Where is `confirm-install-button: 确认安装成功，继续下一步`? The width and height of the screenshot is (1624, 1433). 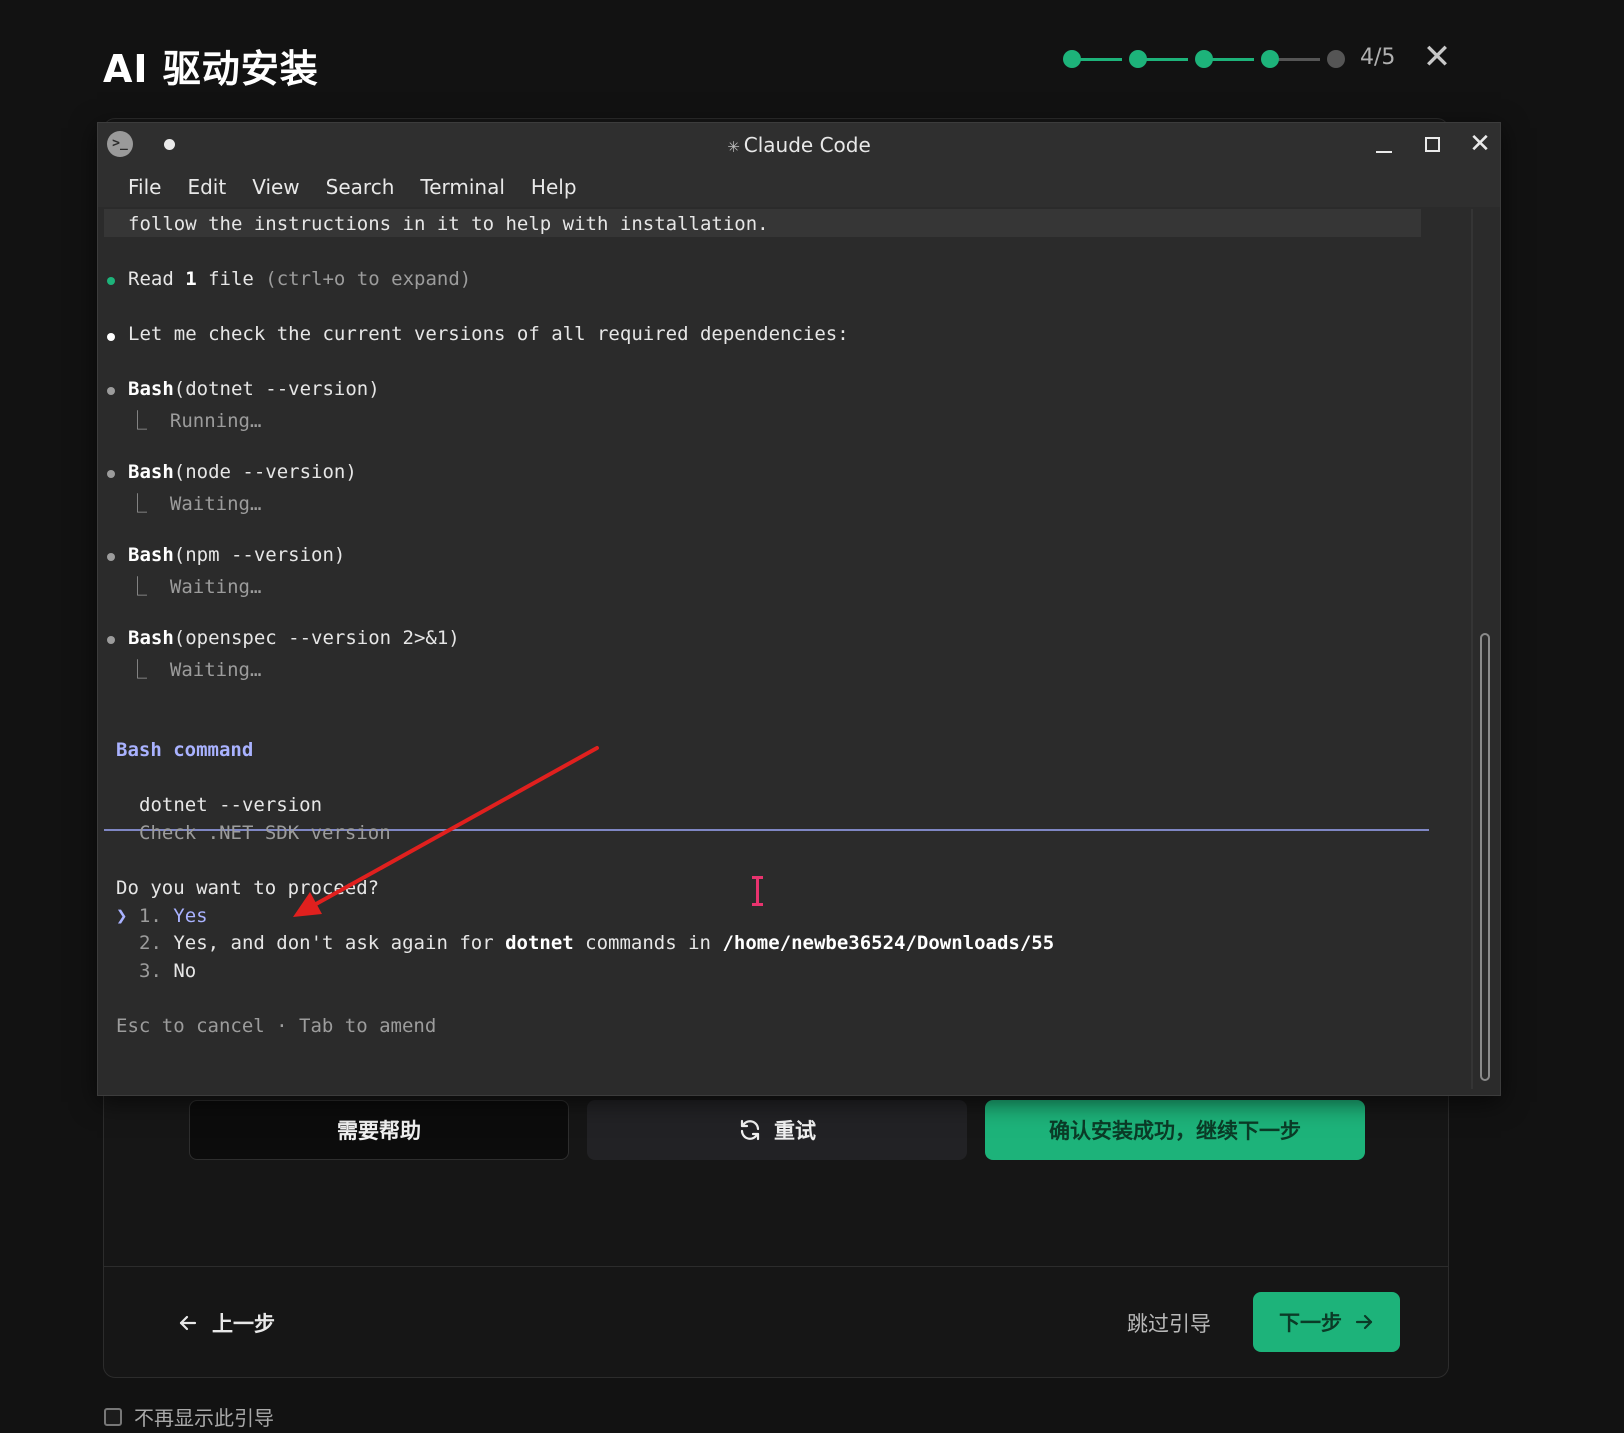
confirm-install-button: 确认安装成功，继续下一步 is located at coordinates (1175, 1130).